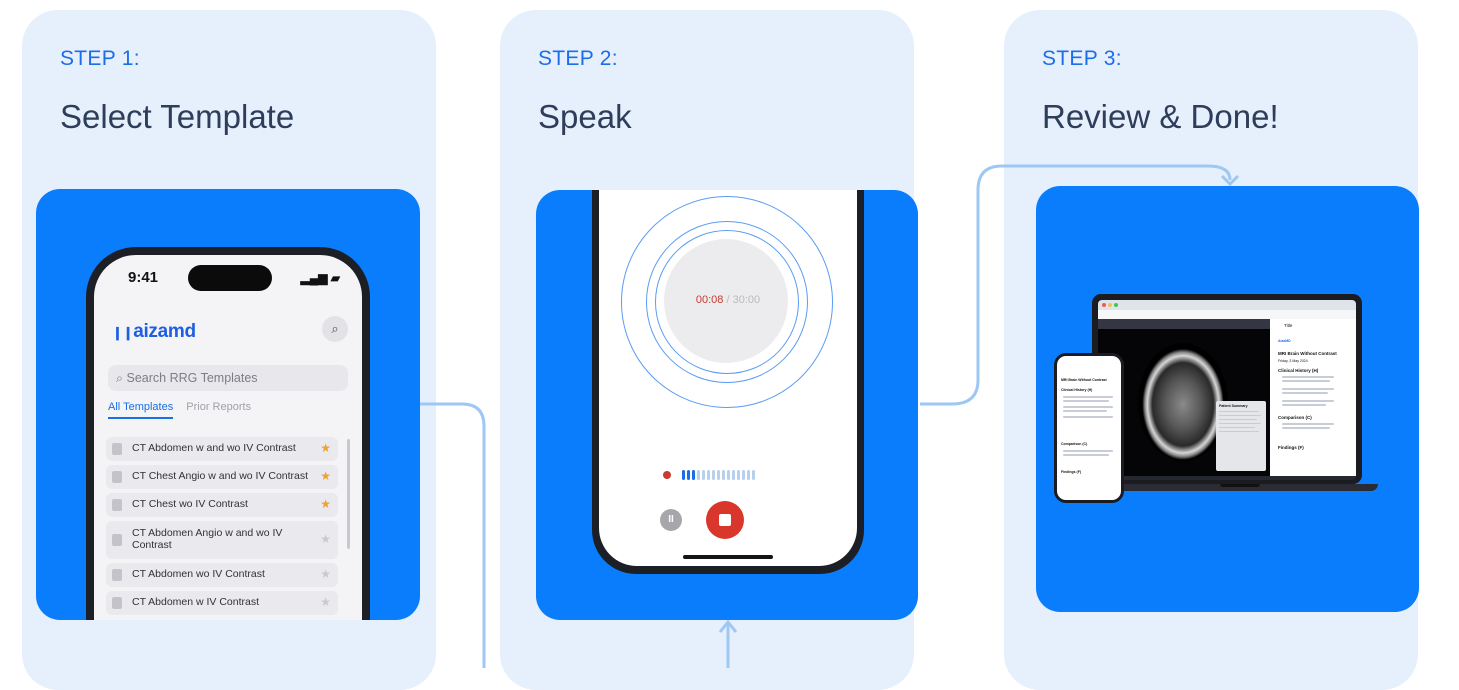  What do you see at coordinates (728, 378) in the screenshot?
I see `recording-screen: 00:08 / 30:00 II` at bounding box center [728, 378].